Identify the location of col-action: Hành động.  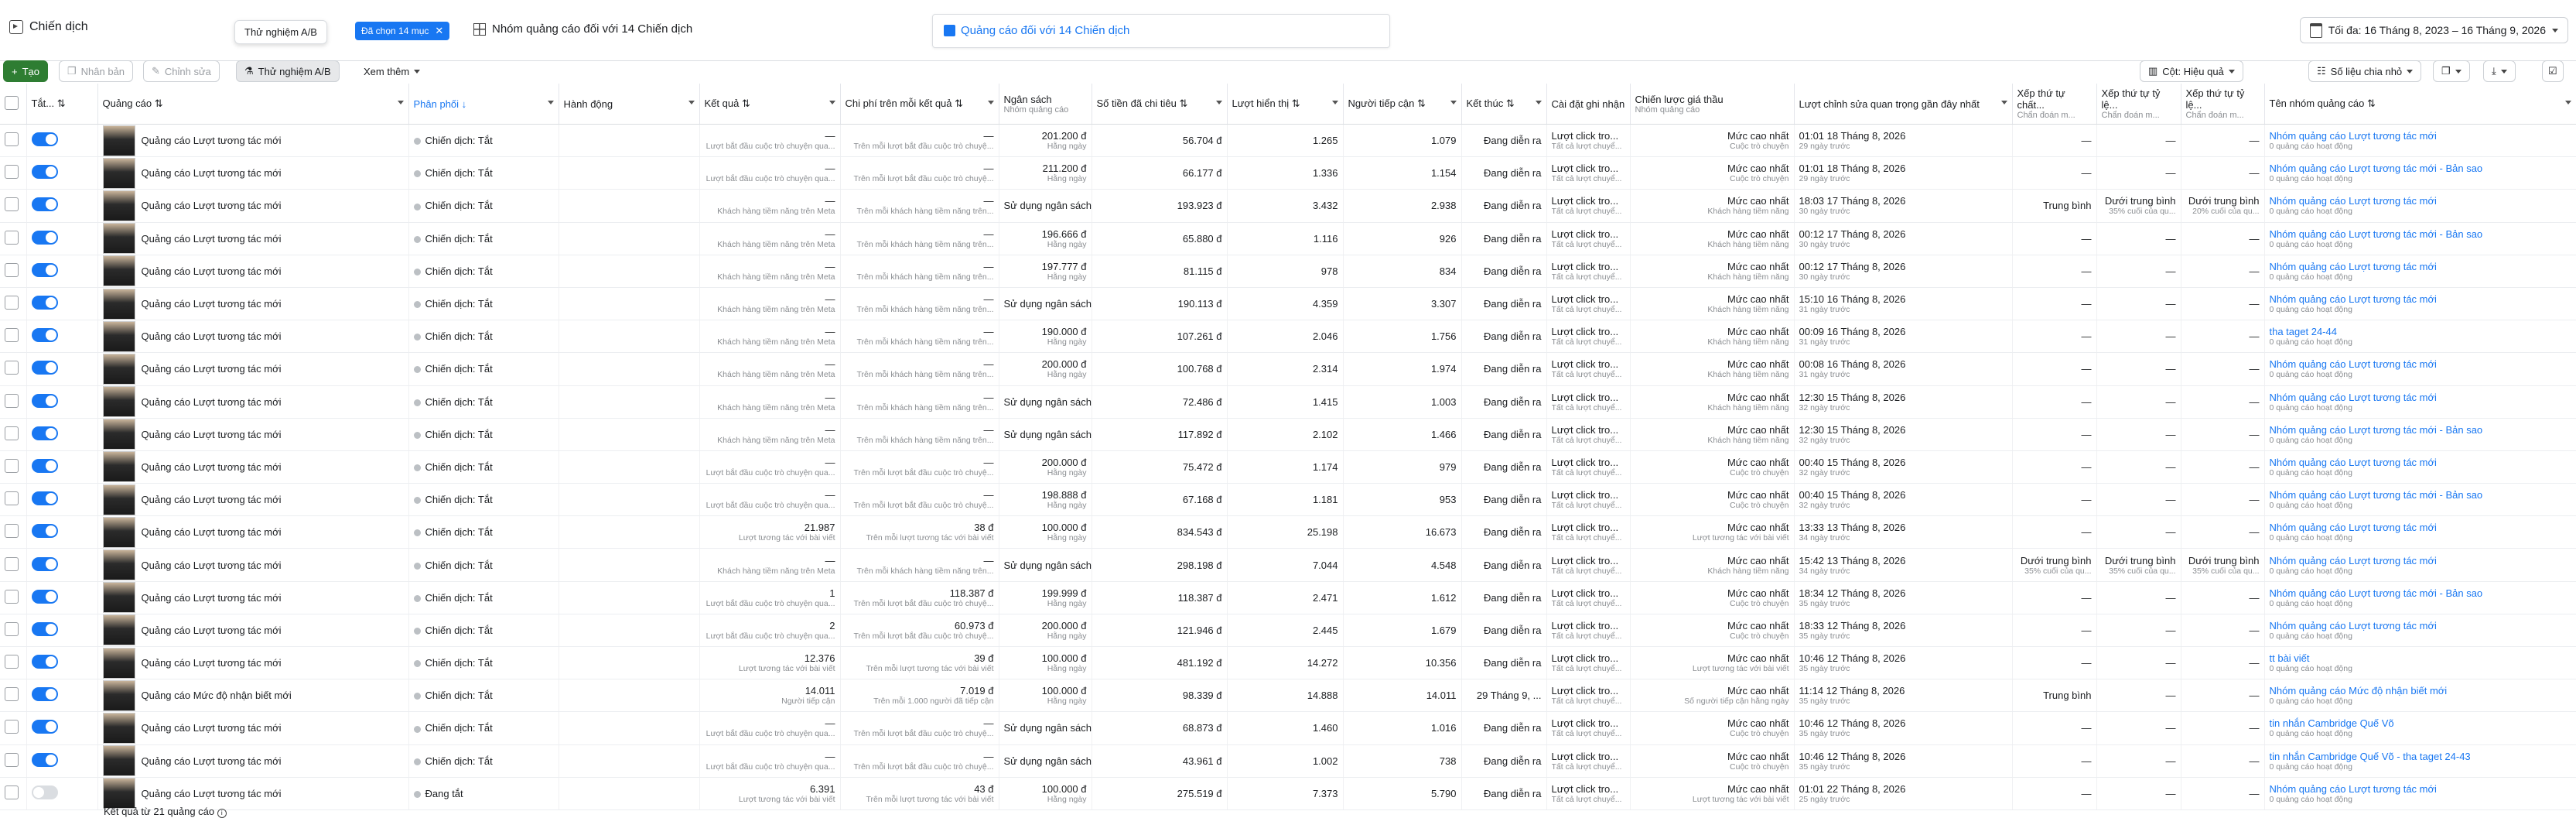
(629, 104).